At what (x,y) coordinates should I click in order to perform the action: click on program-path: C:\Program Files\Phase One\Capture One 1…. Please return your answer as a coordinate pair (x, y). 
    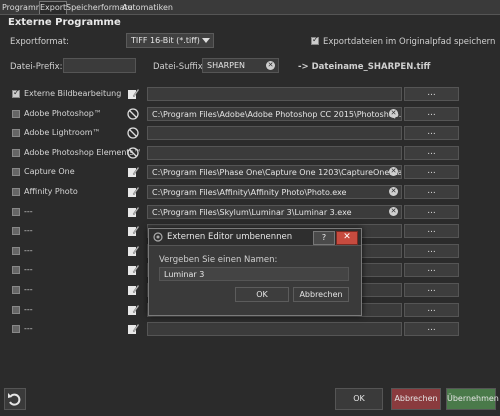
    Looking at the image, I should click on (277, 172).